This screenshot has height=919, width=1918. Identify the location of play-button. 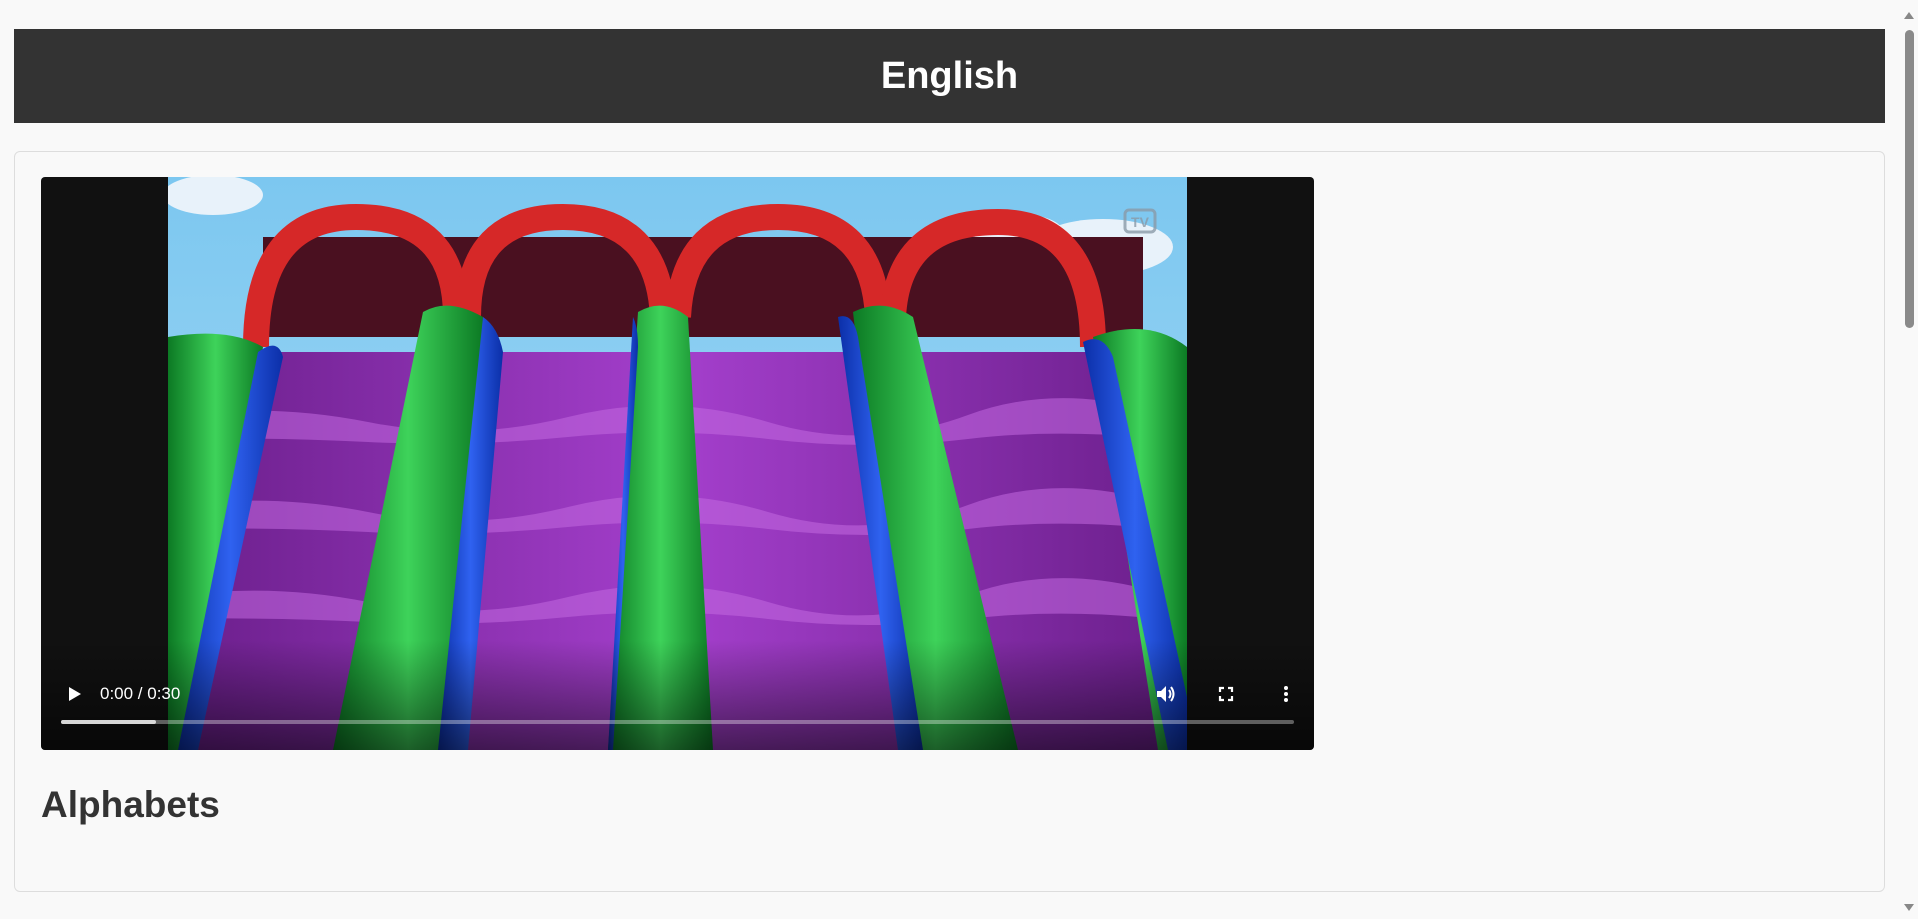
(74, 694).